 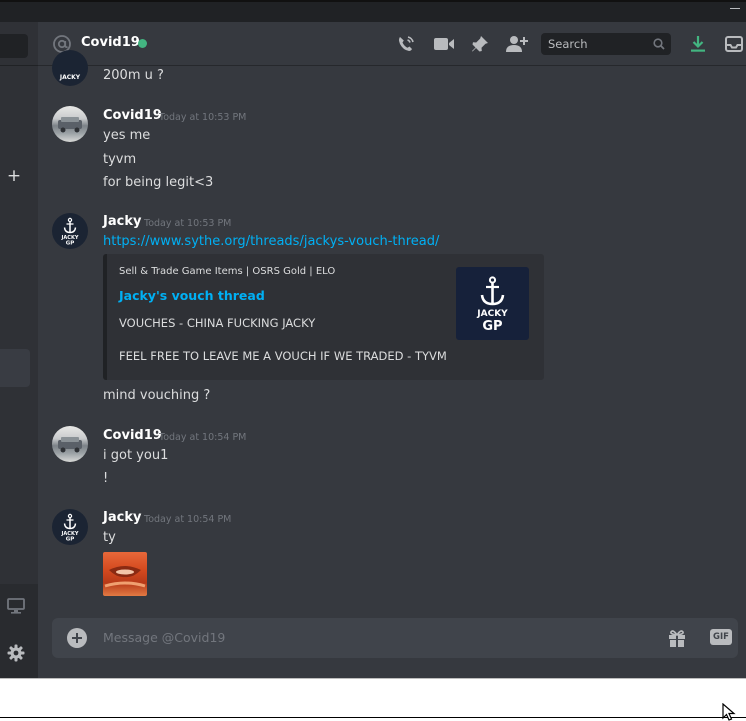 What do you see at coordinates (406, 44) in the screenshot?
I see `call-icon` at bounding box center [406, 44].